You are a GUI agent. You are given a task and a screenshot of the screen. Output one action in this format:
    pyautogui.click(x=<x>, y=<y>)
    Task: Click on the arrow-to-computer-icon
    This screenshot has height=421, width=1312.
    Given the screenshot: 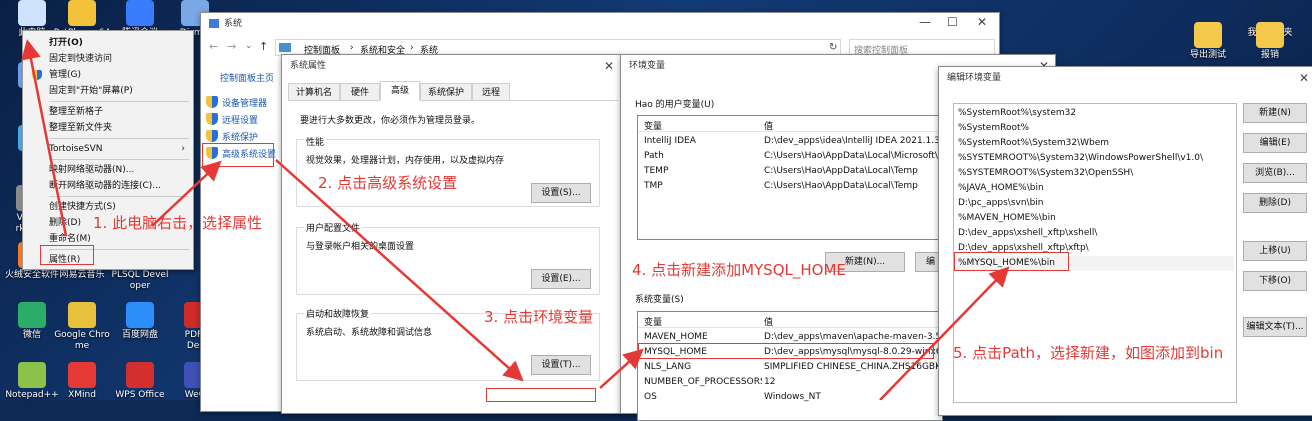 What is the action you would take?
    pyautogui.click(x=44, y=138)
    